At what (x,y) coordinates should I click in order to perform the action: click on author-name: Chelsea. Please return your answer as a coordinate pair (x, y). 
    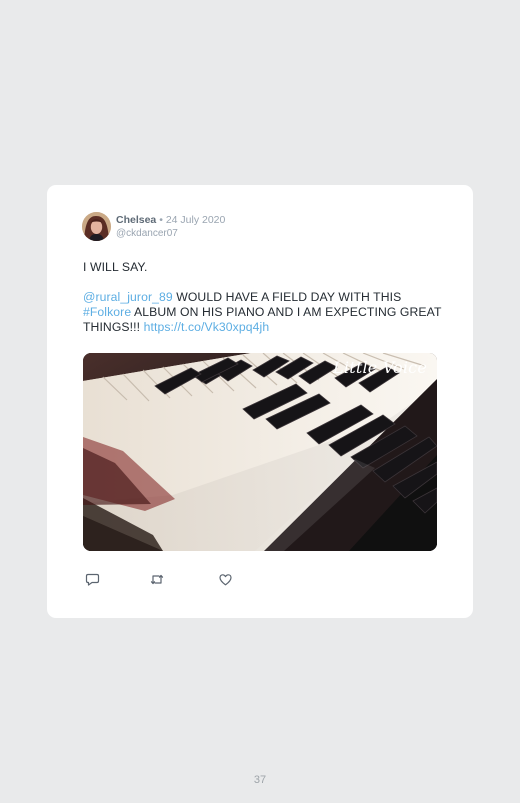
    Looking at the image, I should click on (136, 220).